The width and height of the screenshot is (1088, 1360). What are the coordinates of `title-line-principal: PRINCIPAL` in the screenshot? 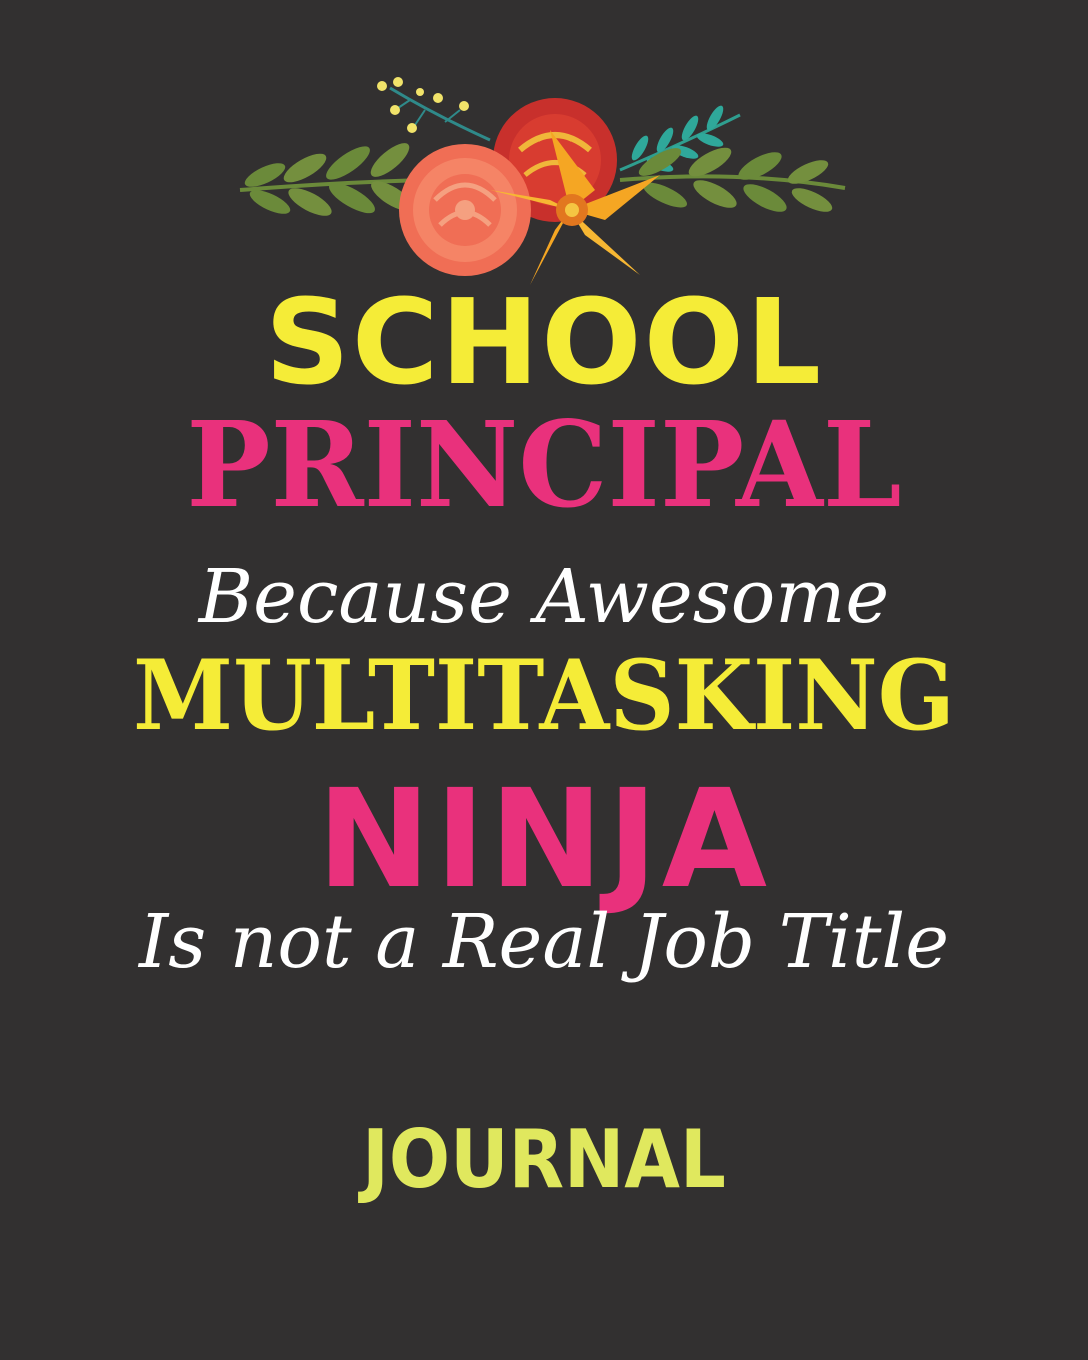 It's located at (544, 465).